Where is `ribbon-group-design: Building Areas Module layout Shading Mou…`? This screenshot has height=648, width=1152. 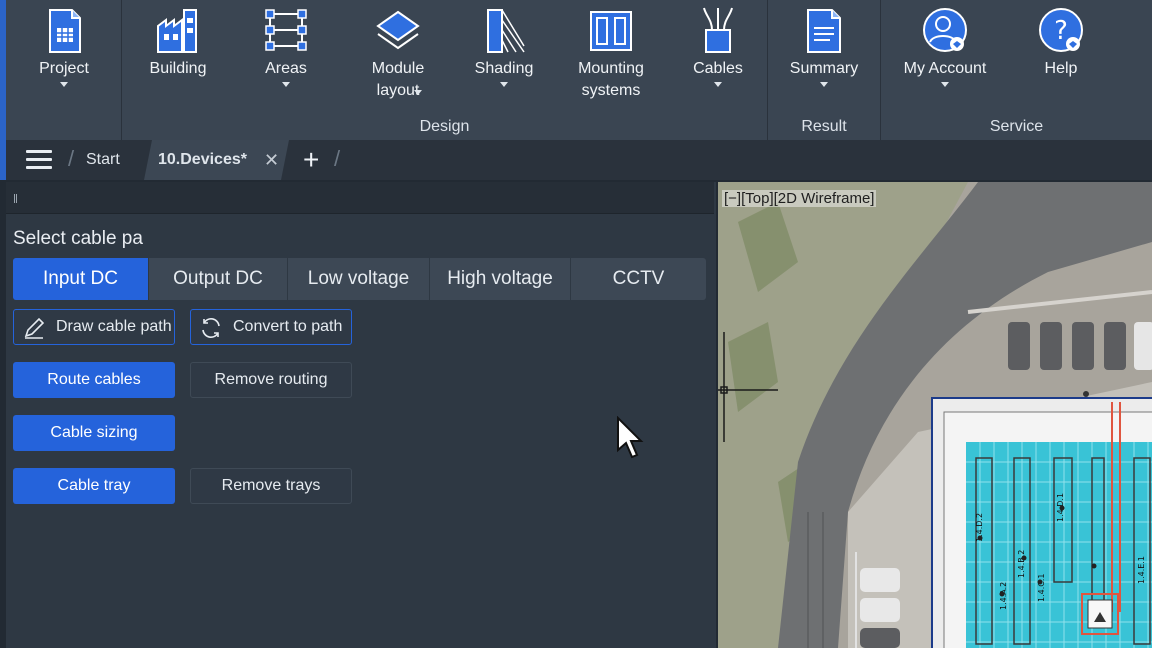
ribbon-group-design: Building Areas Module layout Shading Mou… is located at coordinates (445, 70).